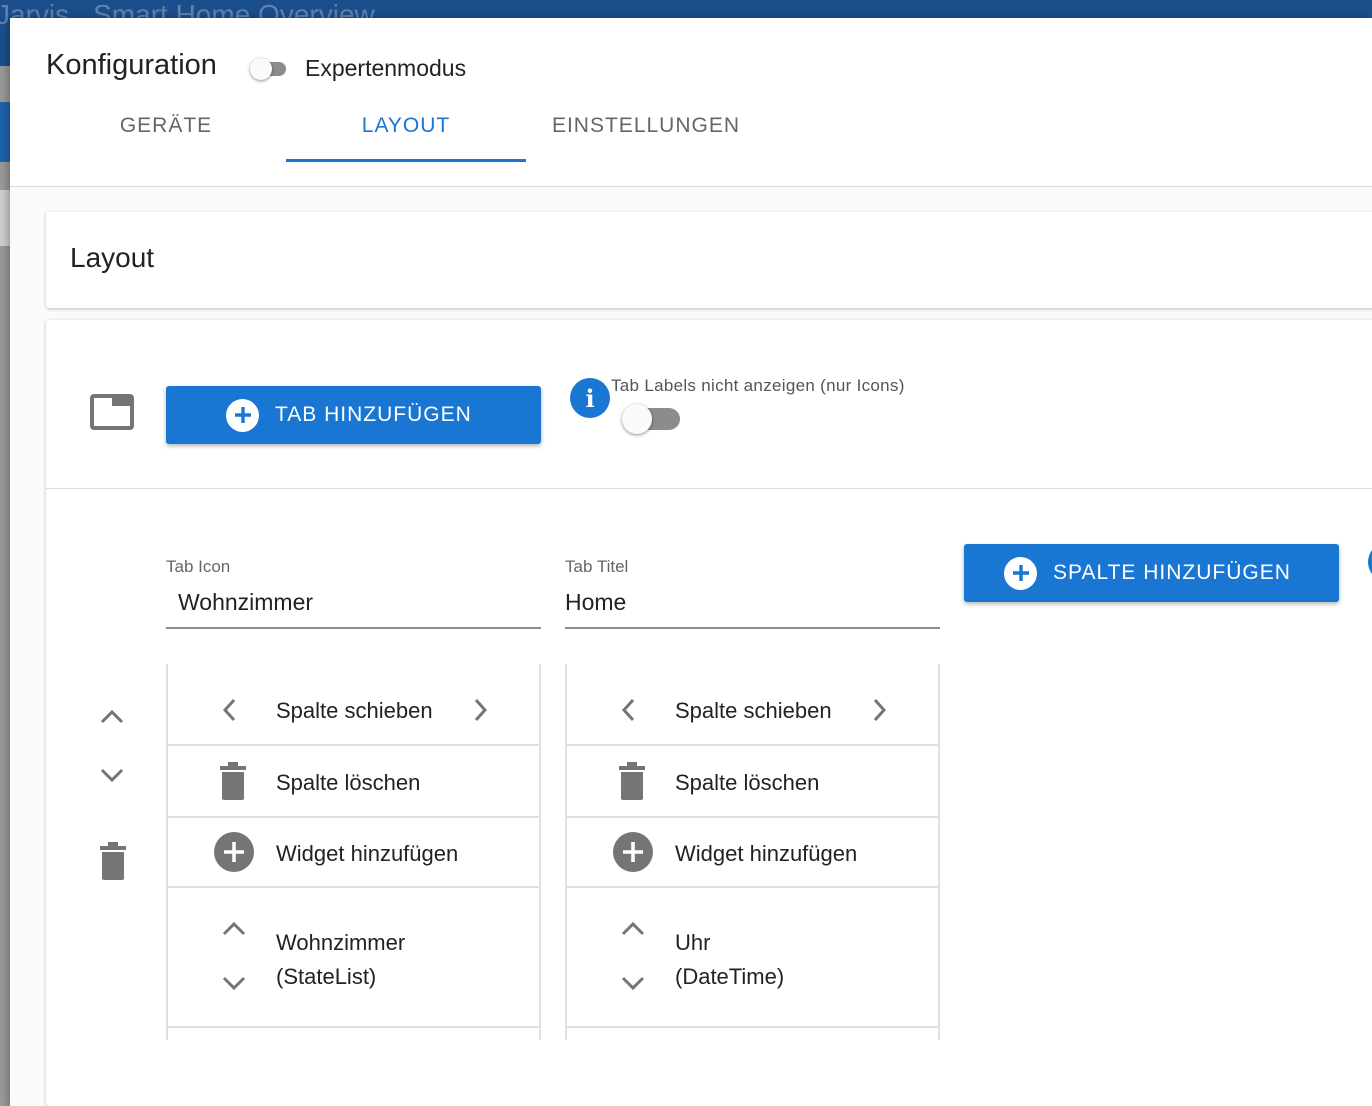 The image size is (1372, 1106). Describe the element at coordinates (112, 412) in the screenshot. I see `tab-icon` at that location.